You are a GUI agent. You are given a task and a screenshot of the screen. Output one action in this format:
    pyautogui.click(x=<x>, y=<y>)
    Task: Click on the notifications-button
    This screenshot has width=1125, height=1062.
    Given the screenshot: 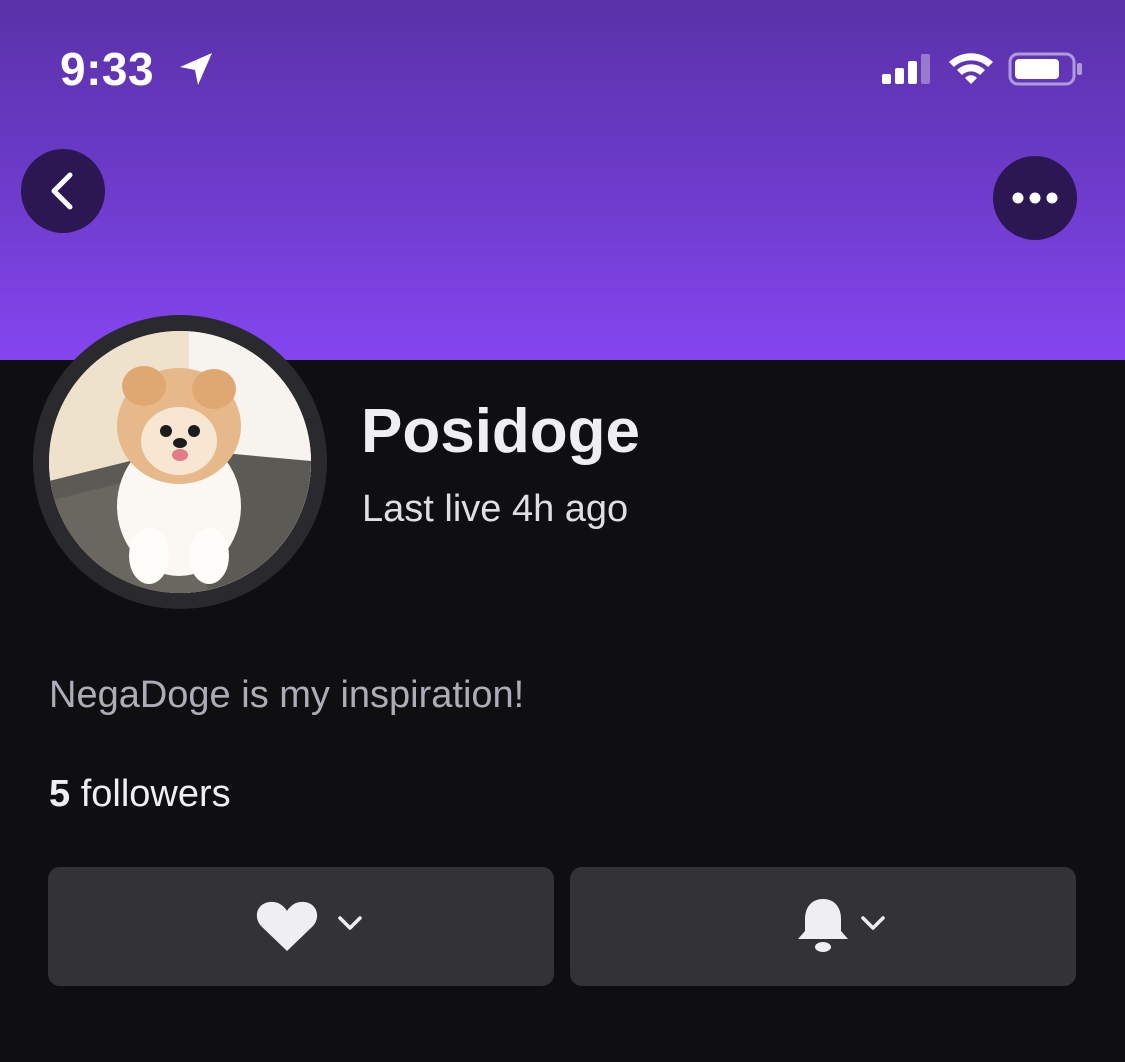 What is the action you would take?
    pyautogui.click(x=823, y=926)
    